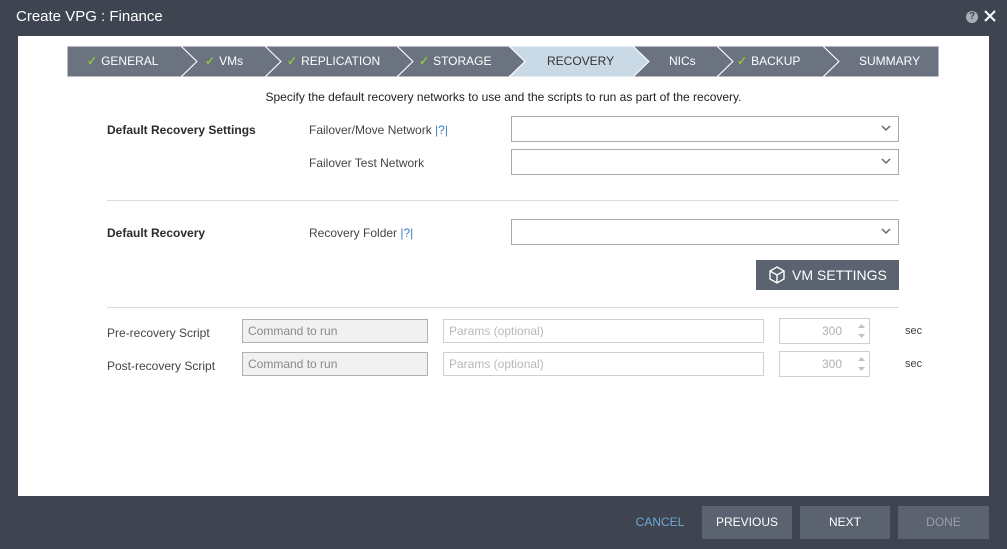 This screenshot has width=1007, height=549. I want to click on step-recovery: RECOVERY, so click(579, 61).